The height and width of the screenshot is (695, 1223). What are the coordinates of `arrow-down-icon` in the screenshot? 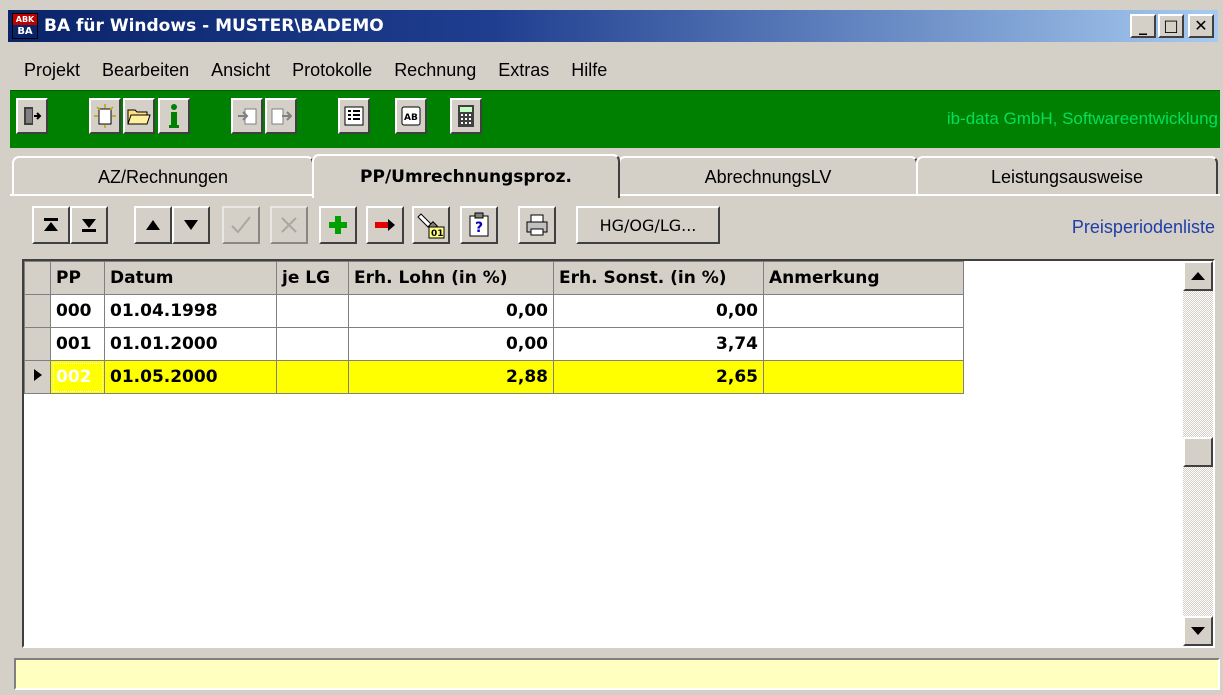 It's located at (191, 225).